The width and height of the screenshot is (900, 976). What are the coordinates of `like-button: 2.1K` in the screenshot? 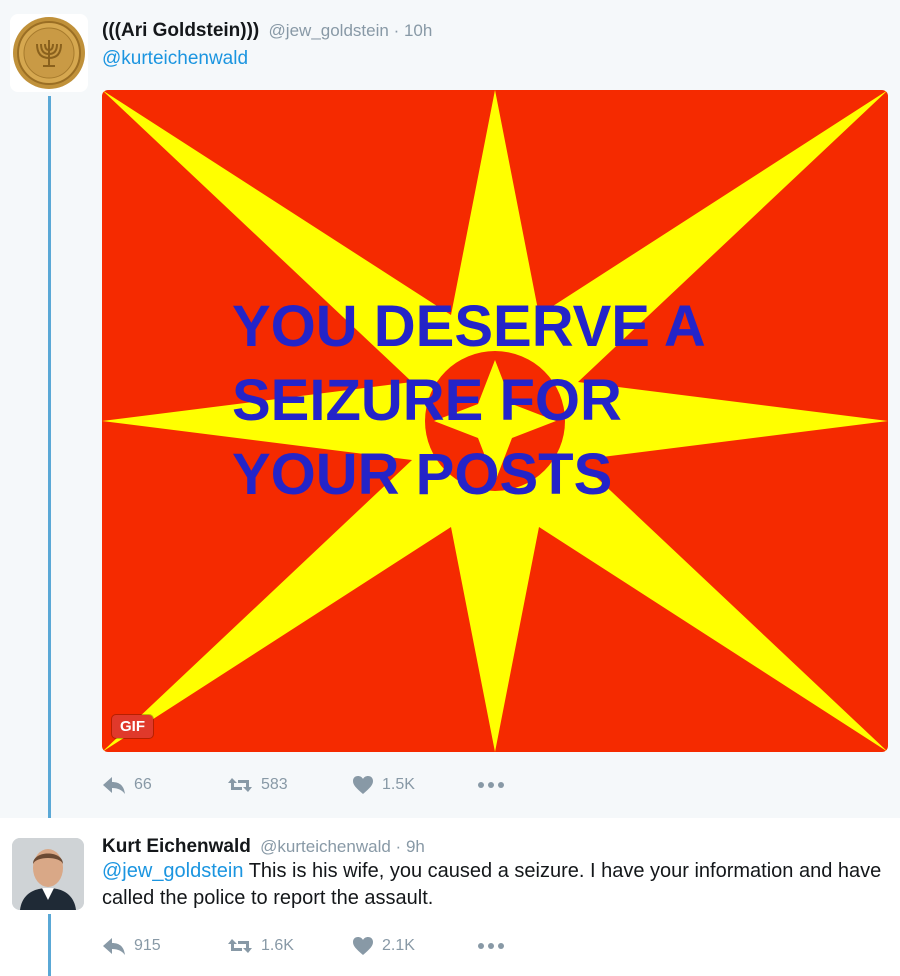 It's located at (414, 946).